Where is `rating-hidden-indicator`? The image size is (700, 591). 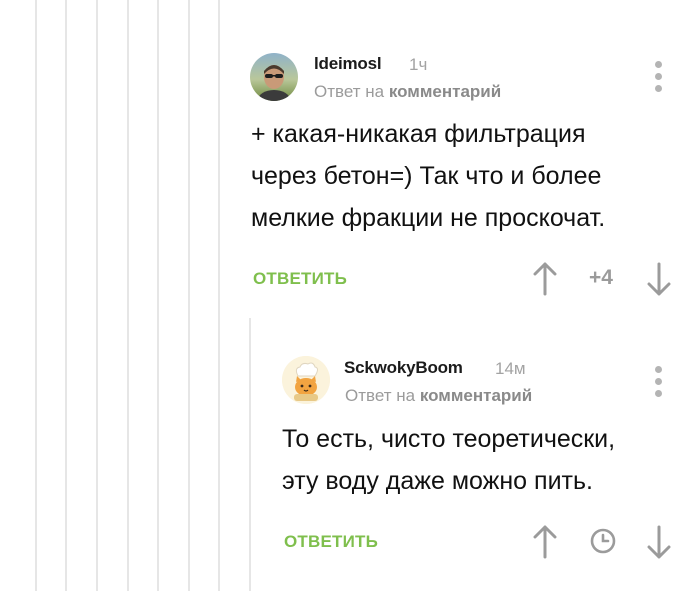
rating-hidden-indicator is located at coordinates (603, 543).